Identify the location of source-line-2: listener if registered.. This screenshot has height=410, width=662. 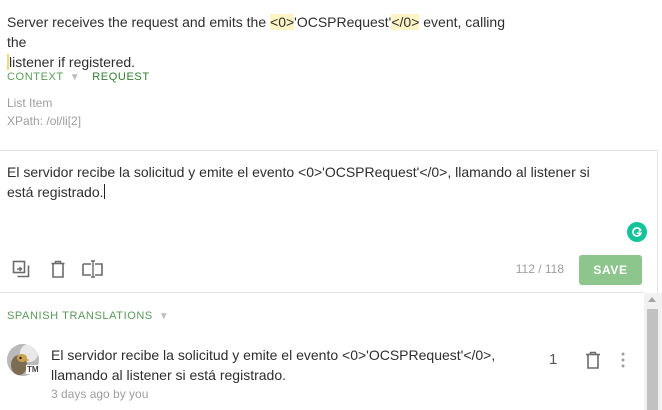
(71, 62).